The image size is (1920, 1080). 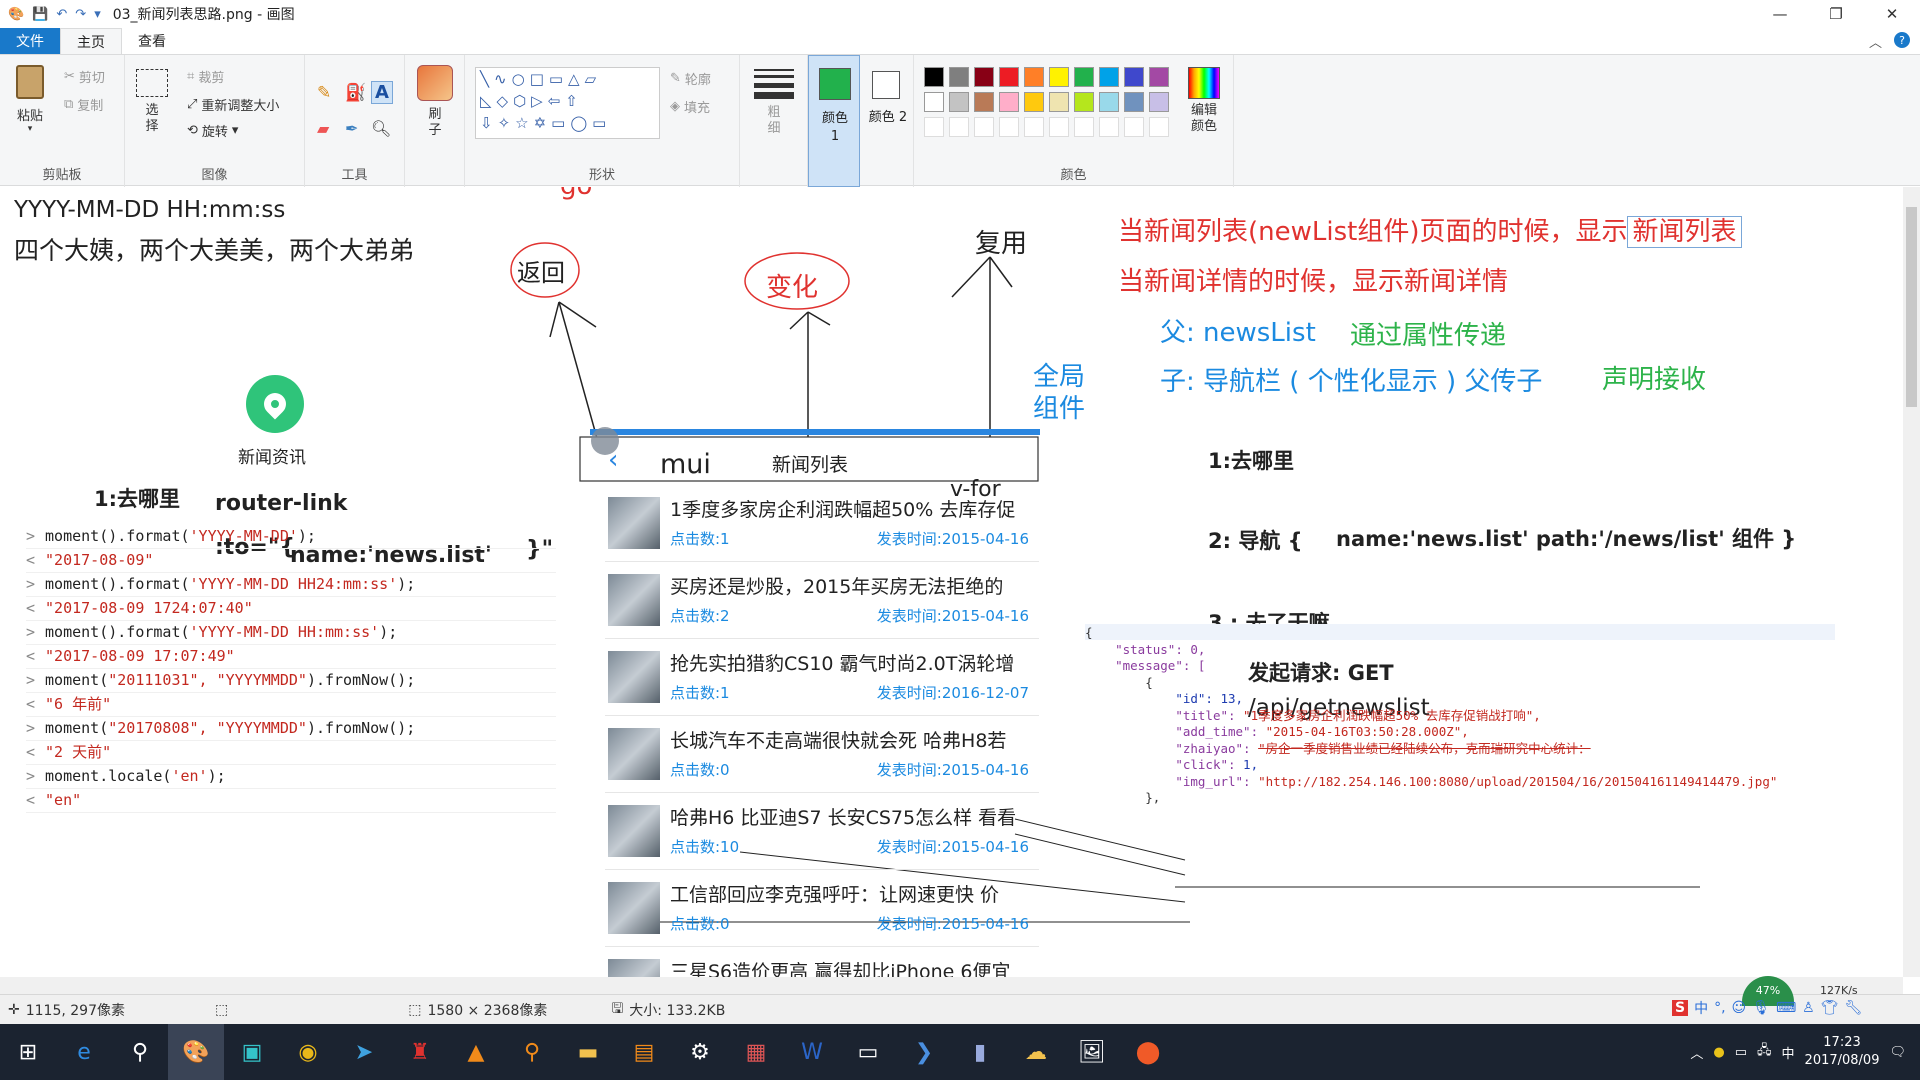 I want to click on sublime-icon: ▤, so click(x=644, y=1052).